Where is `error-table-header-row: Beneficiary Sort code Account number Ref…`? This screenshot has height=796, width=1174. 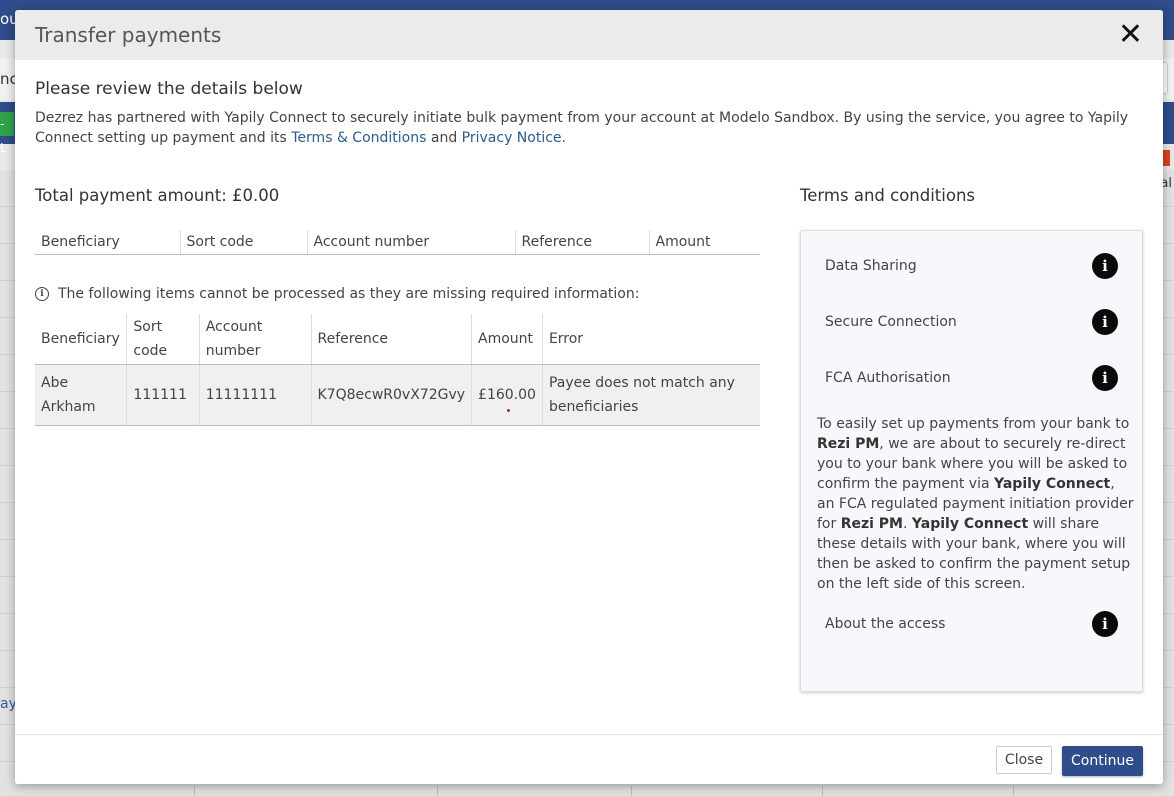 error-table-header-row: Beneficiary Sort code Account number Ref… is located at coordinates (397, 339).